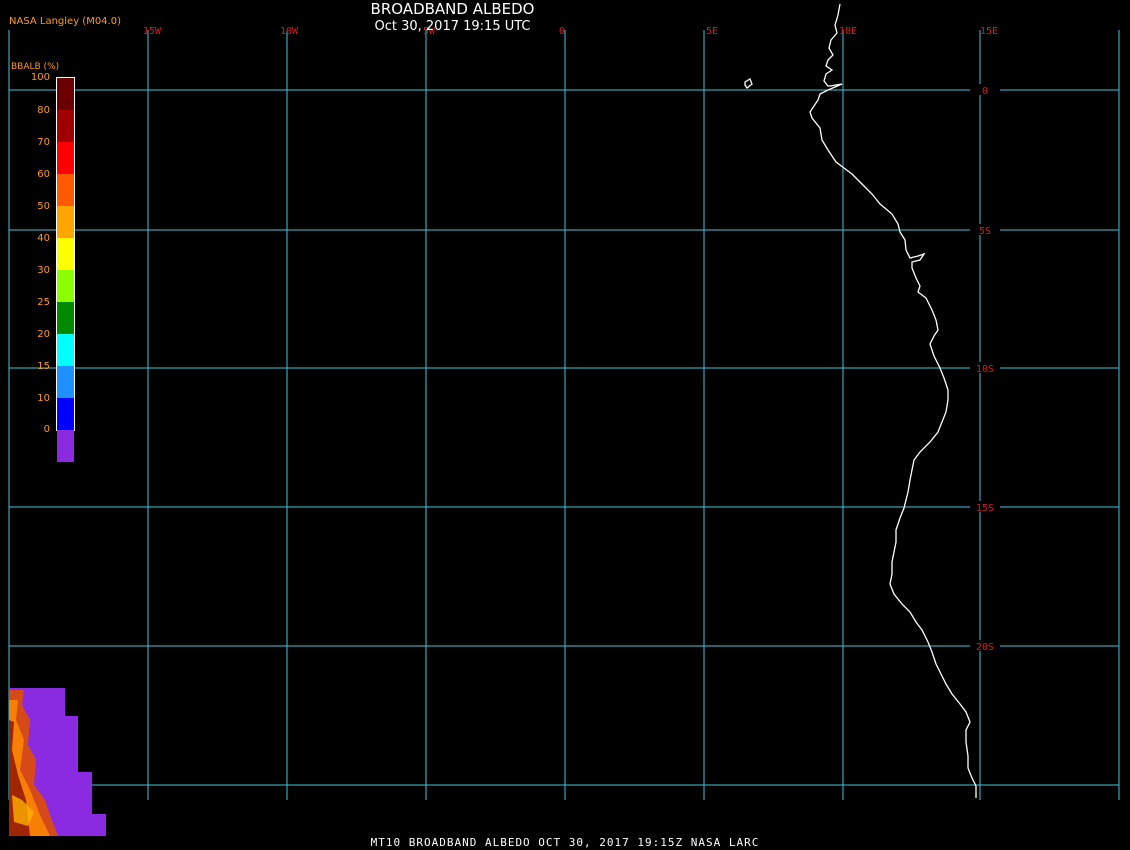 The height and width of the screenshot is (850, 1130). Describe the element at coordinates (989, 31) in the screenshot. I see `longitude-label: 15E` at that location.